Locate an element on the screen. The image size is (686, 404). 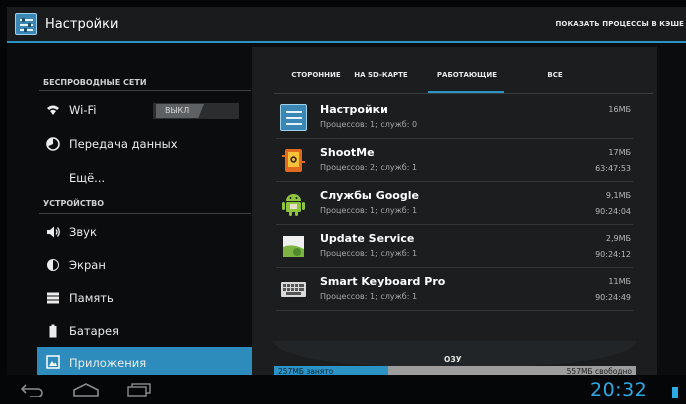
sidebar-item-storage: Память is located at coordinates (146, 298).